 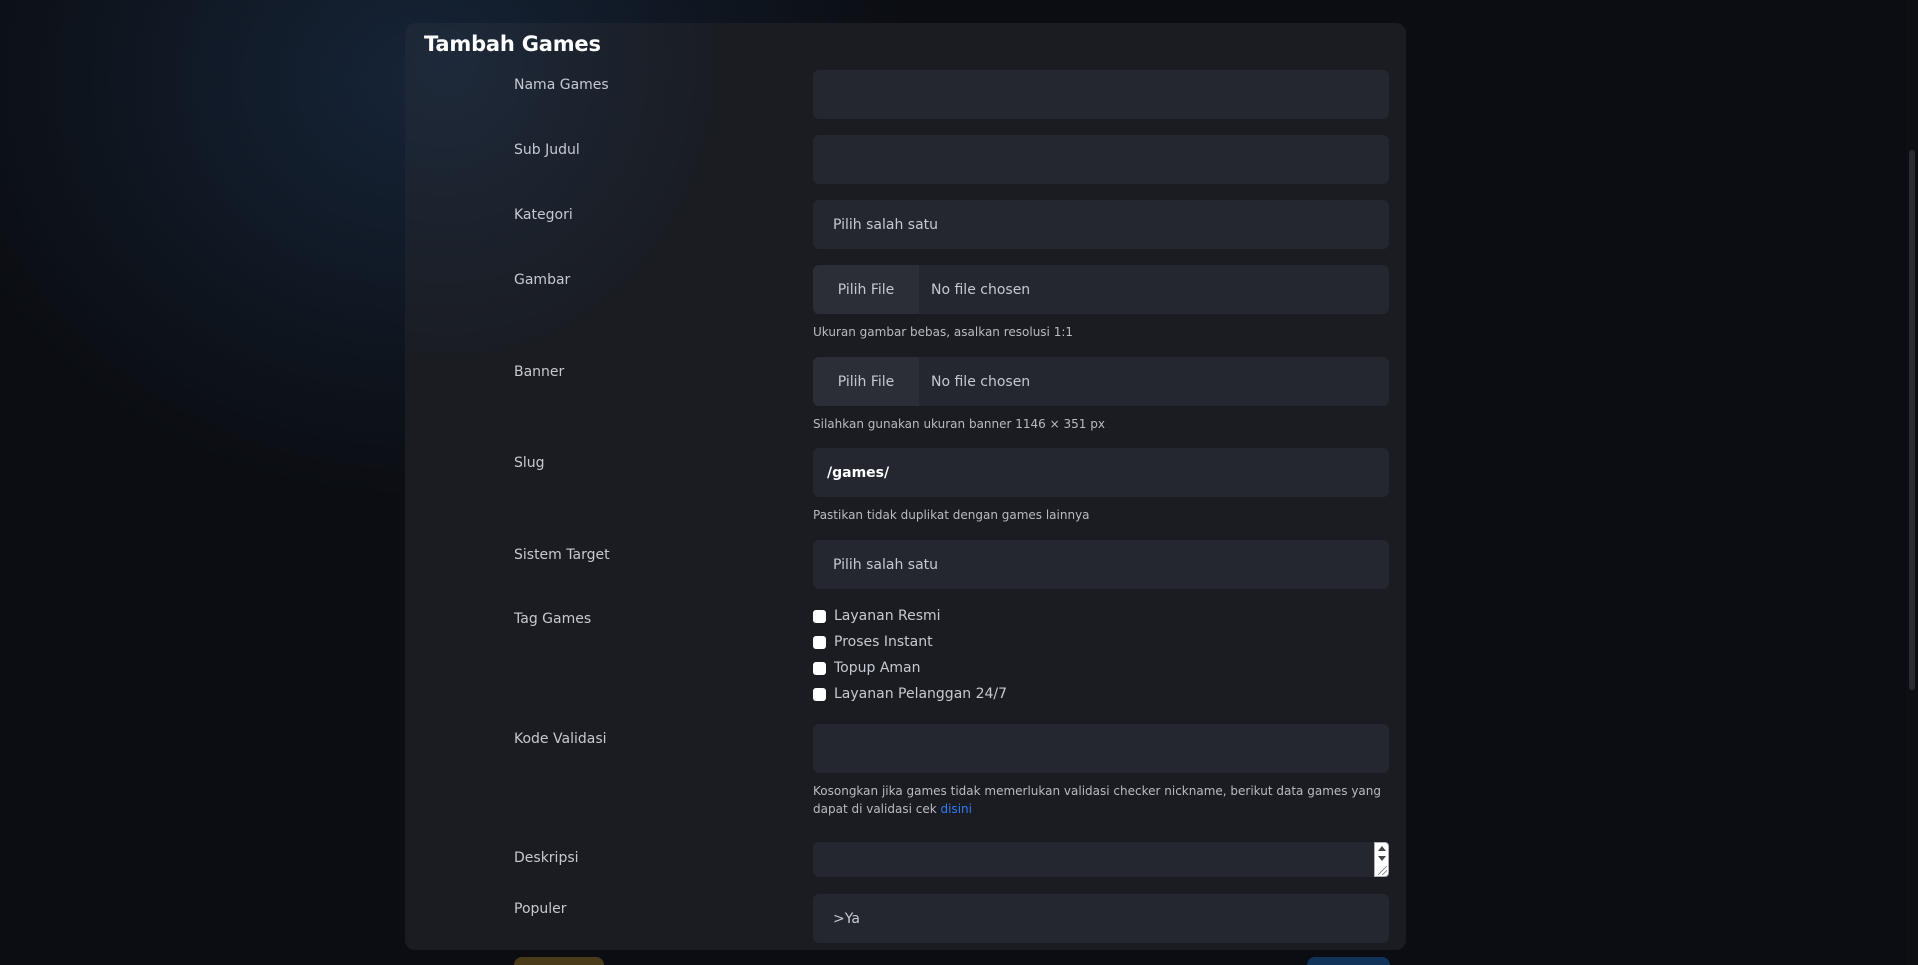 What do you see at coordinates (1101, 694) in the screenshot?
I see `tag-layanan-pelanggan: Layanan Pelanggan 24/7` at bounding box center [1101, 694].